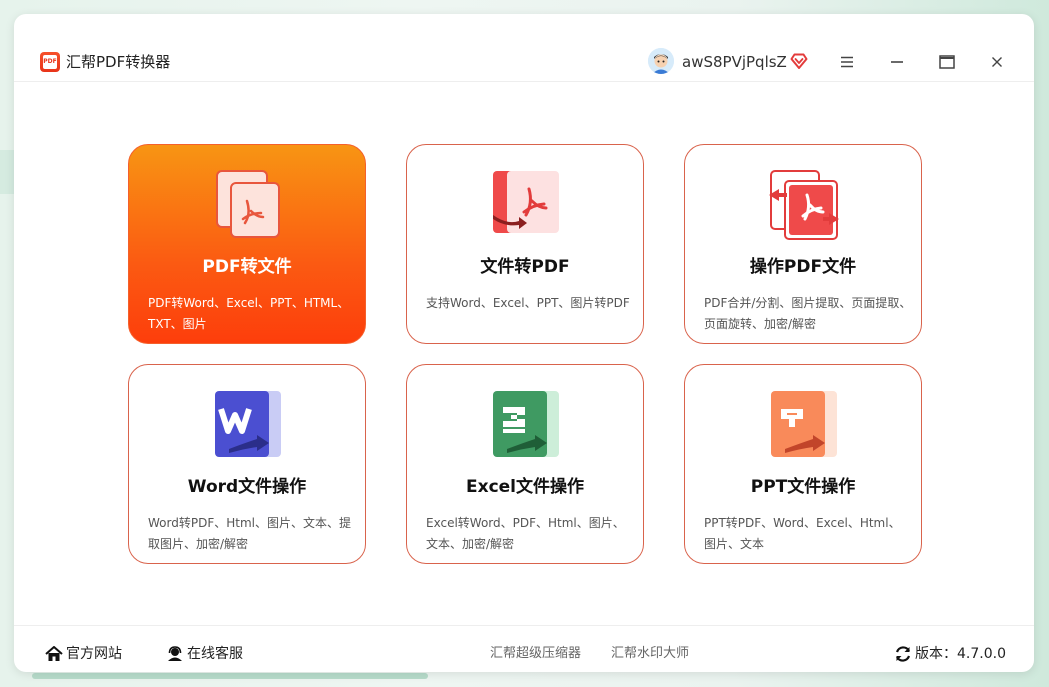 The image size is (1049, 687). What do you see at coordinates (903, 654) in the screenshot?
I see `refresh-icon` at bounding box center [903, 654].